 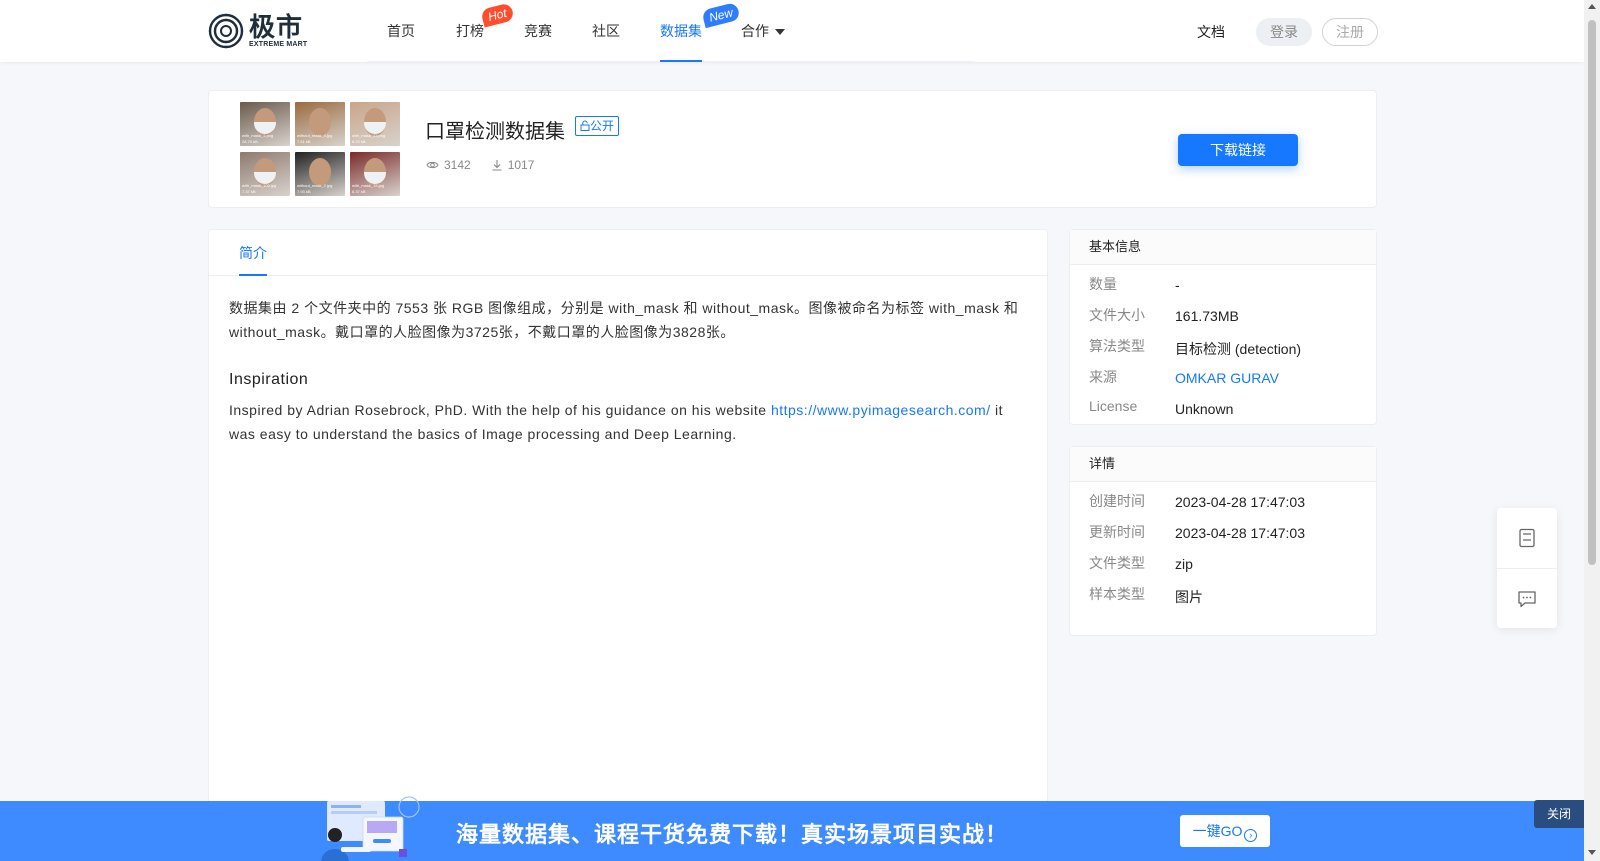 I want to click on nav-leaderboard-label: 打榜, so click(x=470, y=31).